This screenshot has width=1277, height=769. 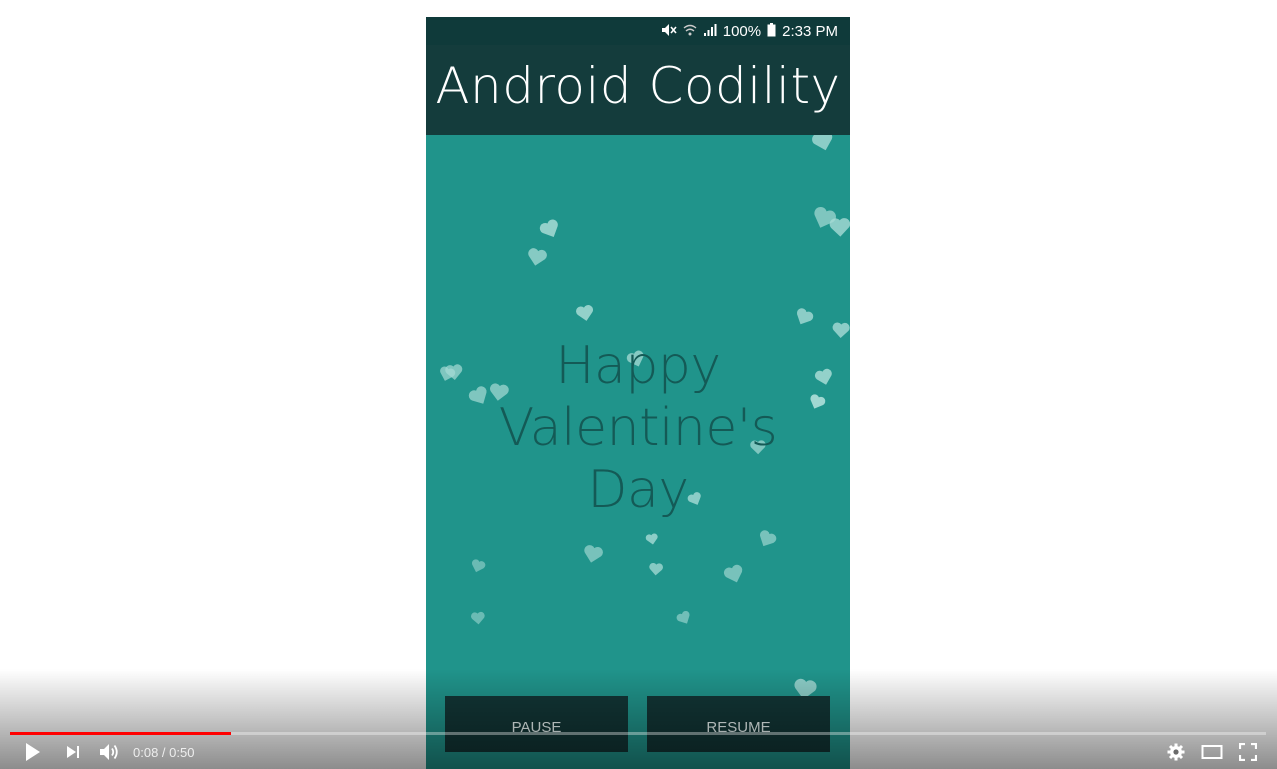 What do you see at coordinates (710, 31) in the screenshot?
I see `signal-icon` at bounding box center [710, 31].